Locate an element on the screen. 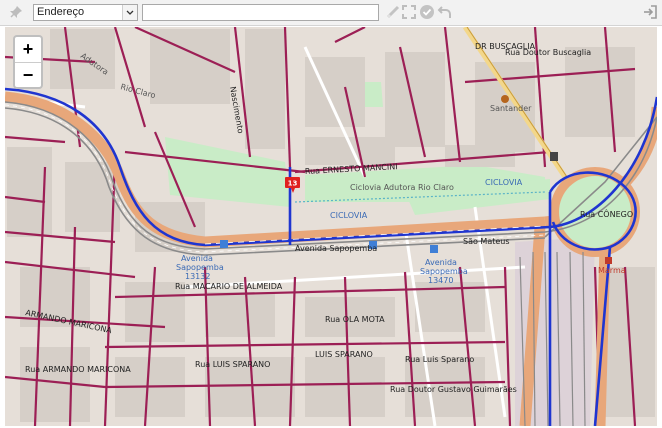 This screenshot has height=428, width=662. zoom-in-button: + is located at coordinates (28, 49).